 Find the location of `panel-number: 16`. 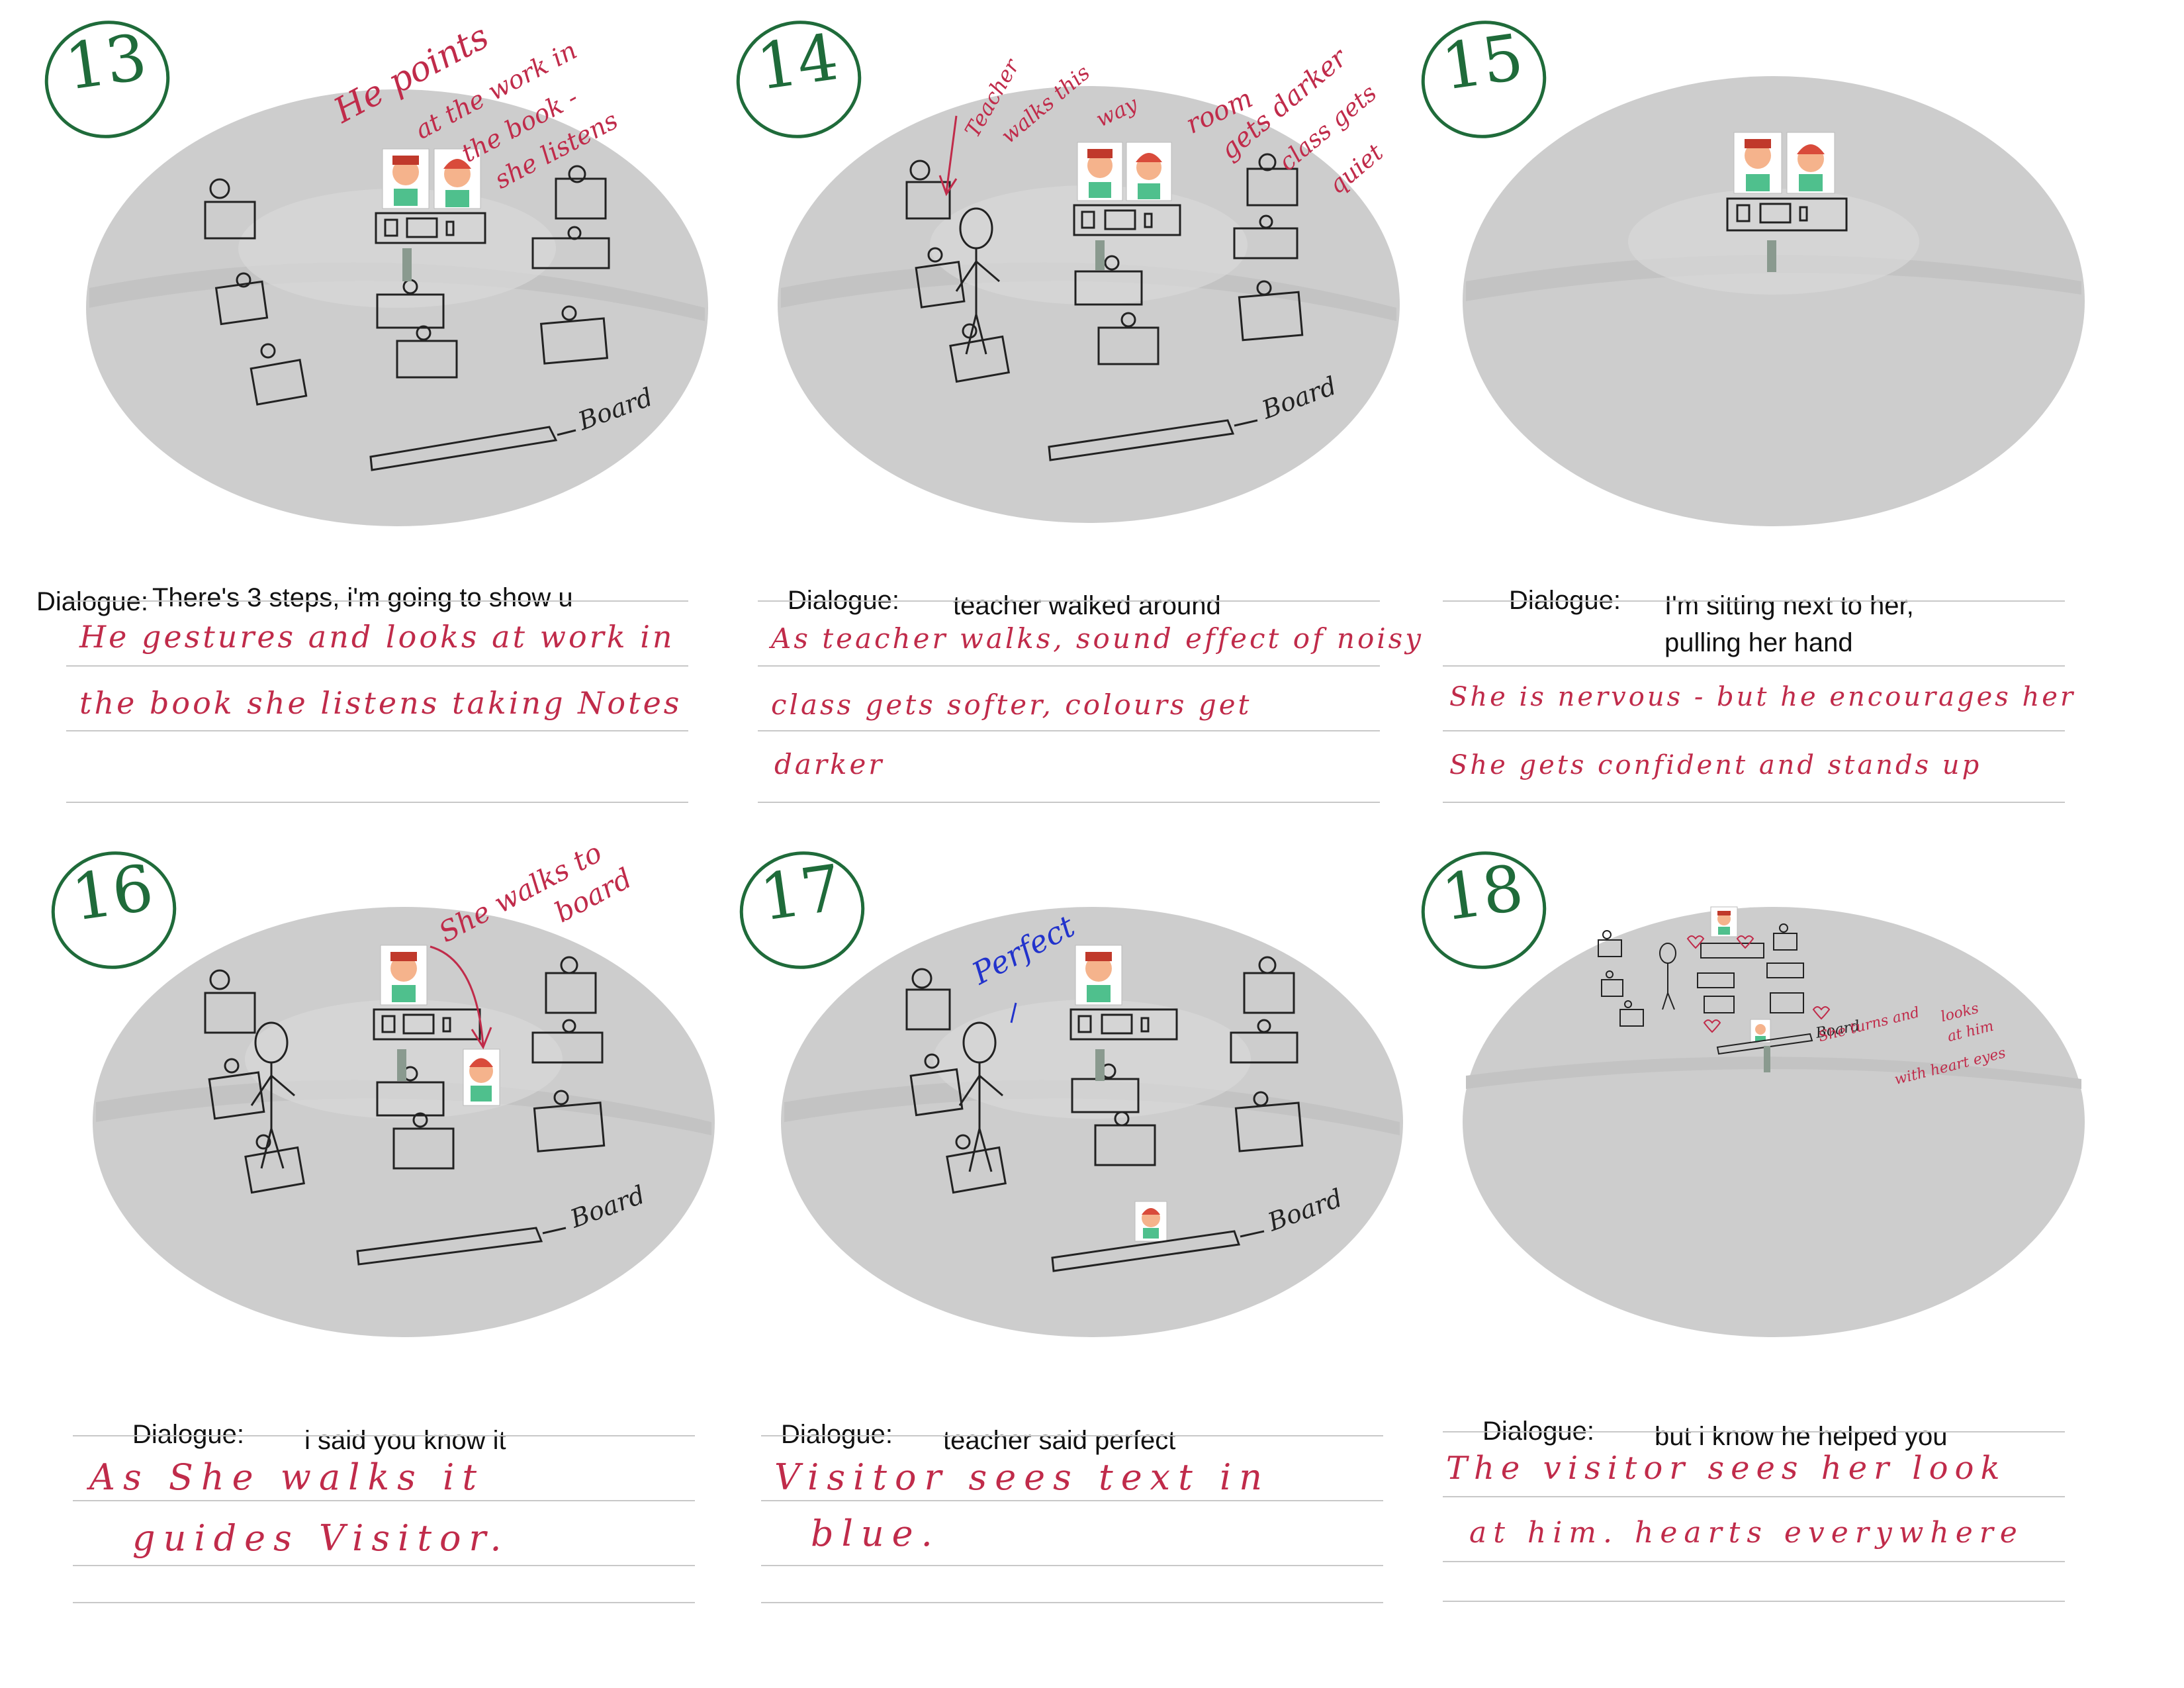

panel-number: 16 is located at coordinates (113, 893).